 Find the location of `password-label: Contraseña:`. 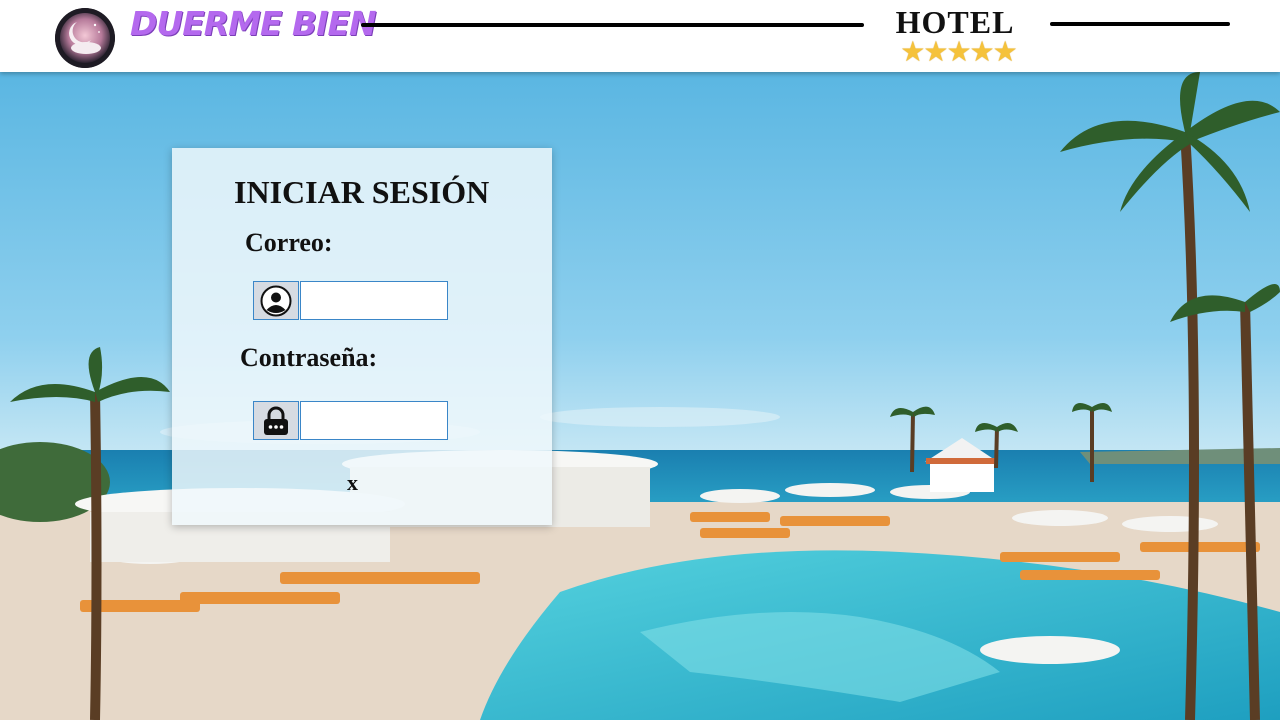

password-label: Contraseña: is located at coordinates (309, 357).